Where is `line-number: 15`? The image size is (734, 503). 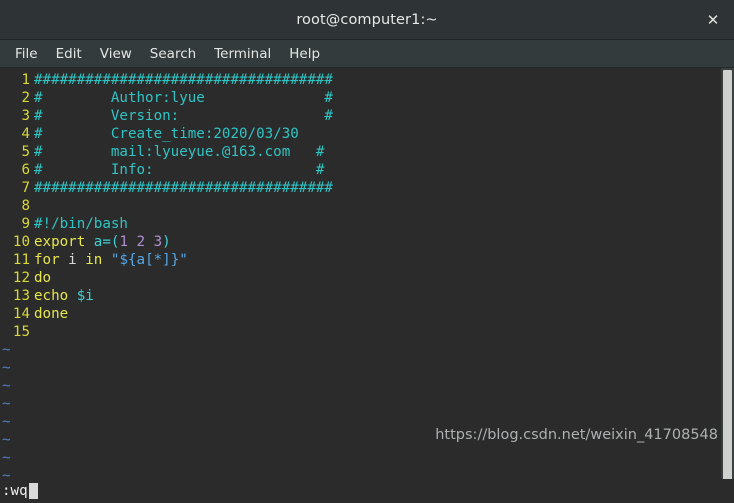 line-number: 15 is located at coordinates (21, 332).